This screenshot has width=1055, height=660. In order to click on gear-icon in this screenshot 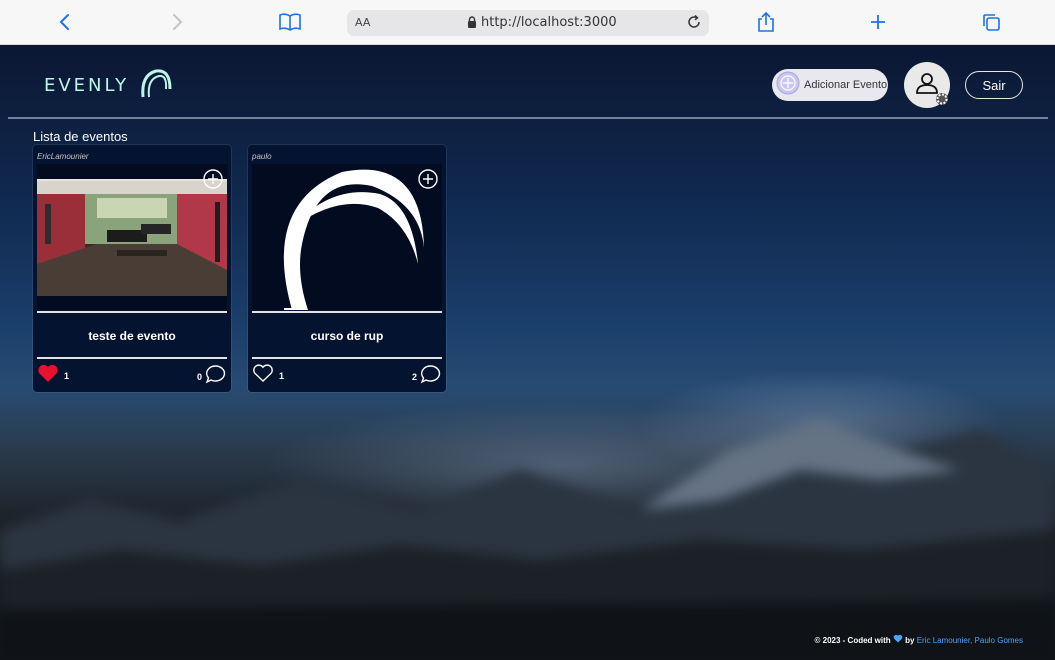, I will do `click(942, 101)`.